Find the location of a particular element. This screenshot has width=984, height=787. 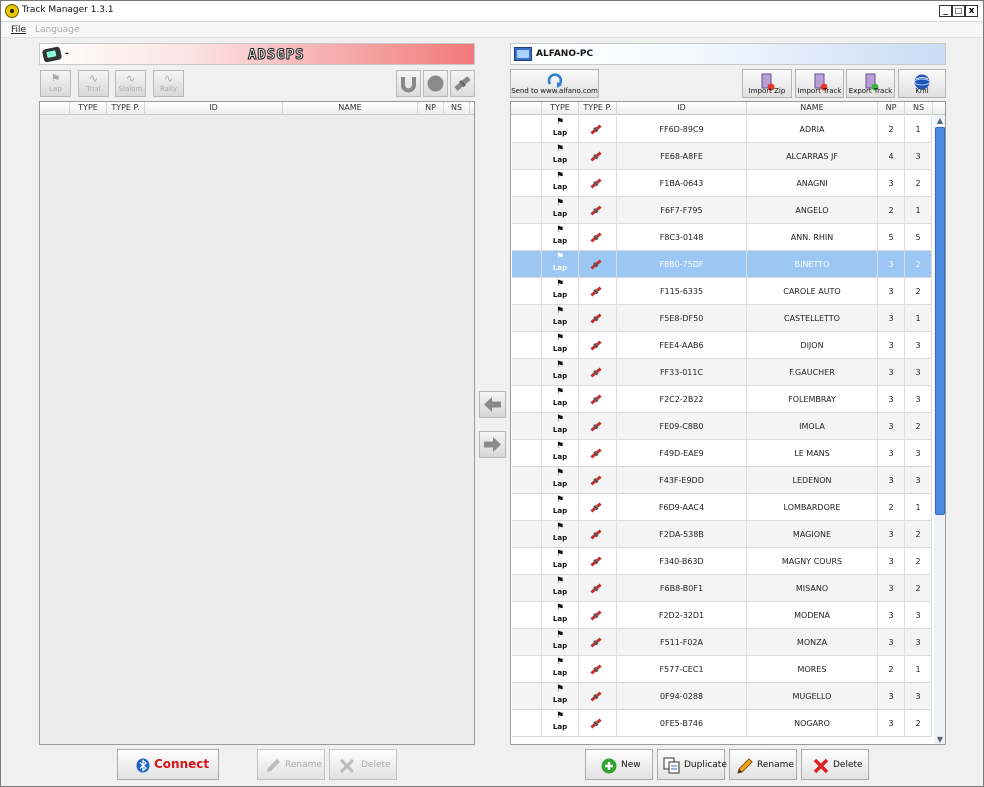

slalom-button: ∿ Slalom is located at coordinates (130, 83).